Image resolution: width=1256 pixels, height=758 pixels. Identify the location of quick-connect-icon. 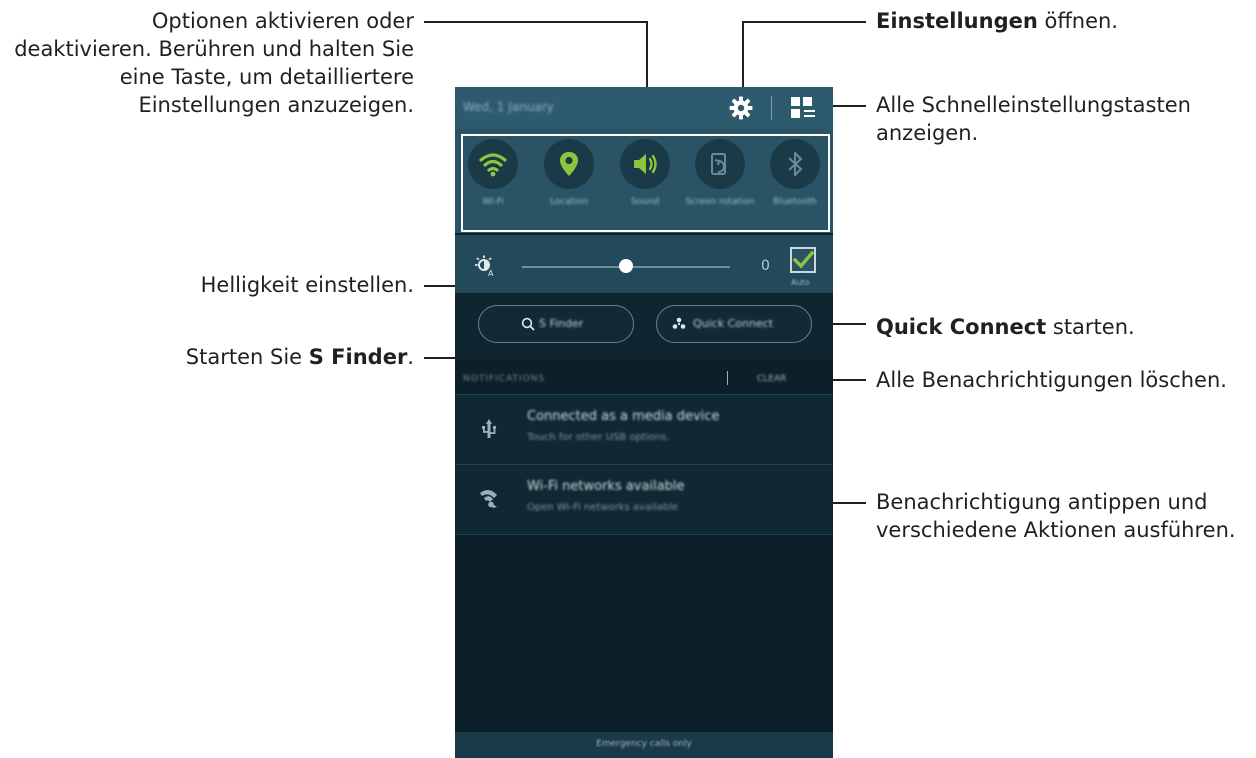
(679, 323).